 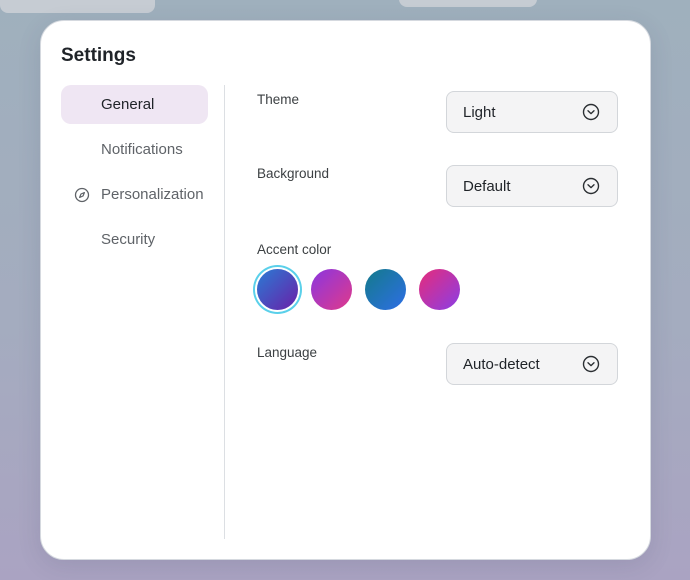 What do you see at coordinates (152, 194) in the screenshot?
I see `sidebar-item-label: Personalization` at bounding box center [152, 194].